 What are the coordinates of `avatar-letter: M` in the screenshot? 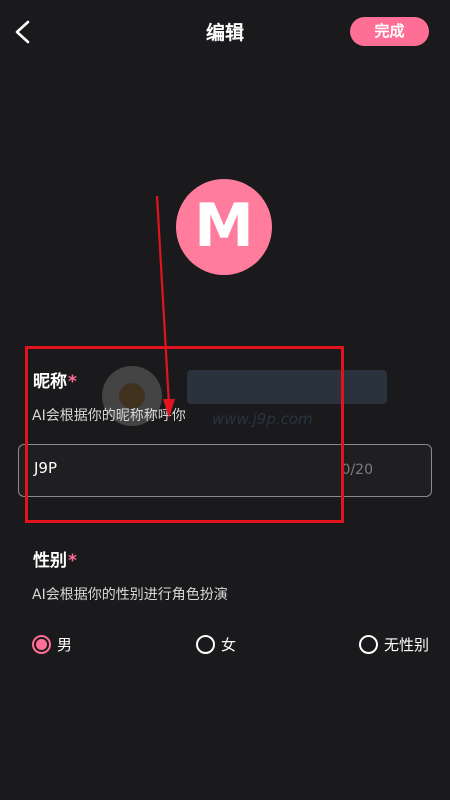 It's located at (224, 226).